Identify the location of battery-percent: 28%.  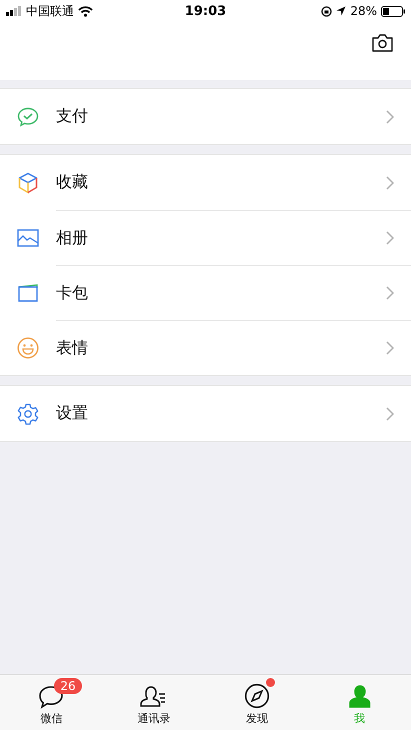
(363, 11).